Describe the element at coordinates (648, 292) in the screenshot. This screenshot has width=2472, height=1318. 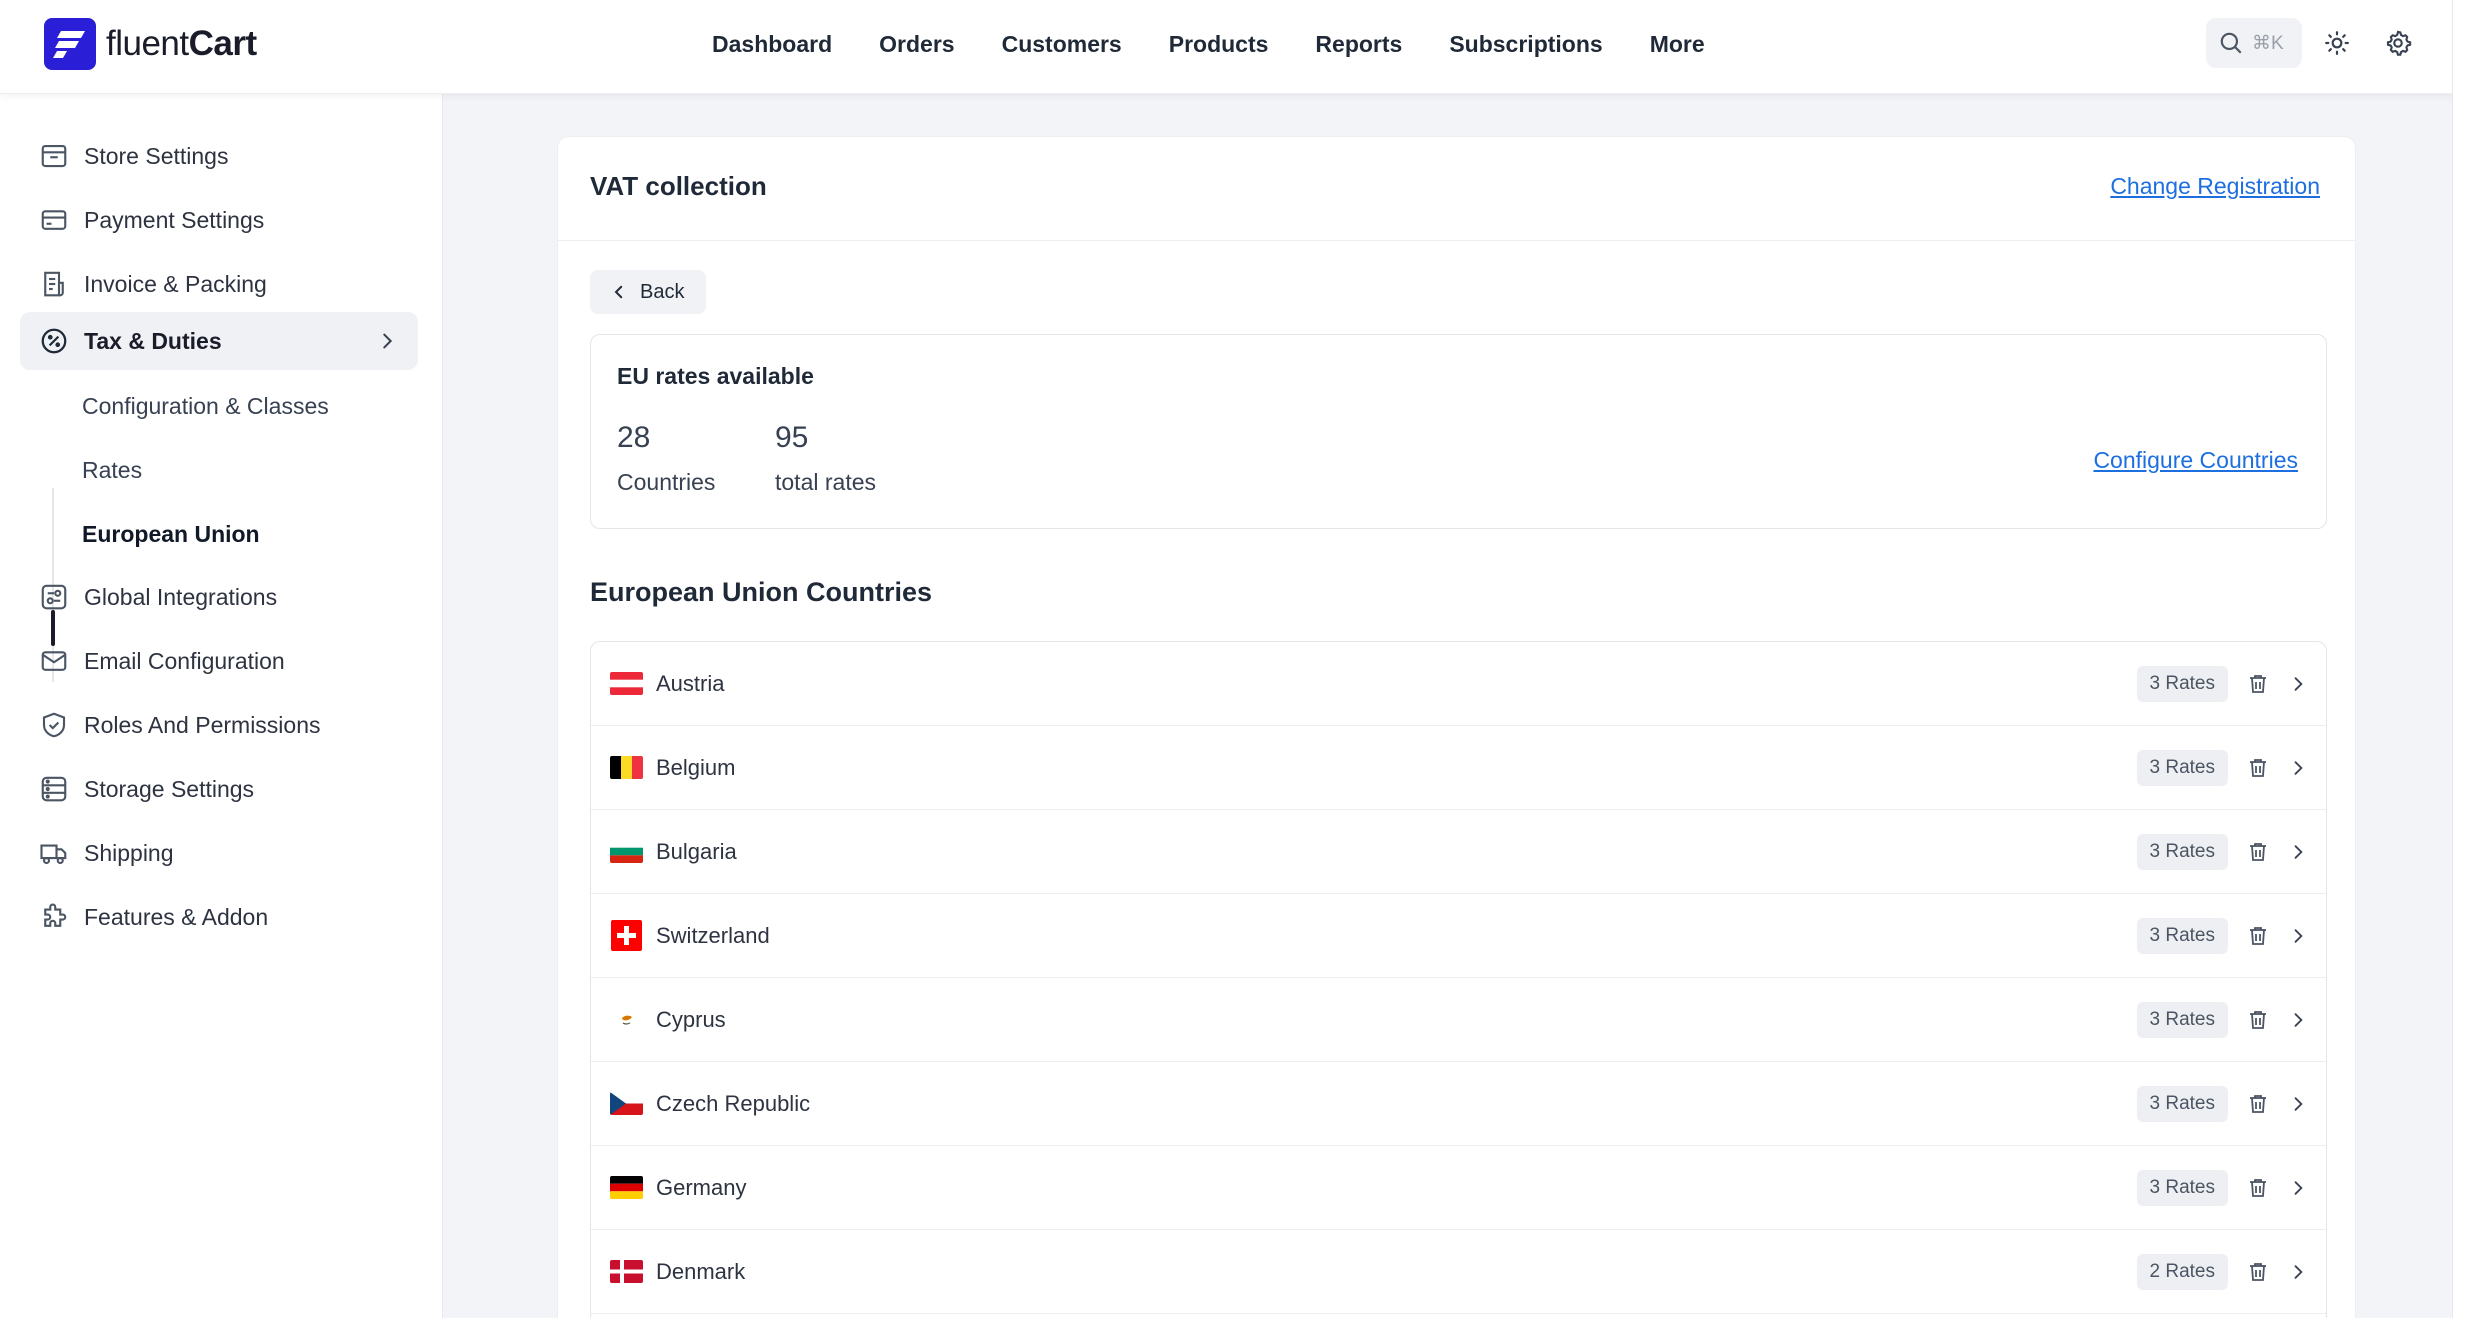
I see `back-button: Back` at that location.